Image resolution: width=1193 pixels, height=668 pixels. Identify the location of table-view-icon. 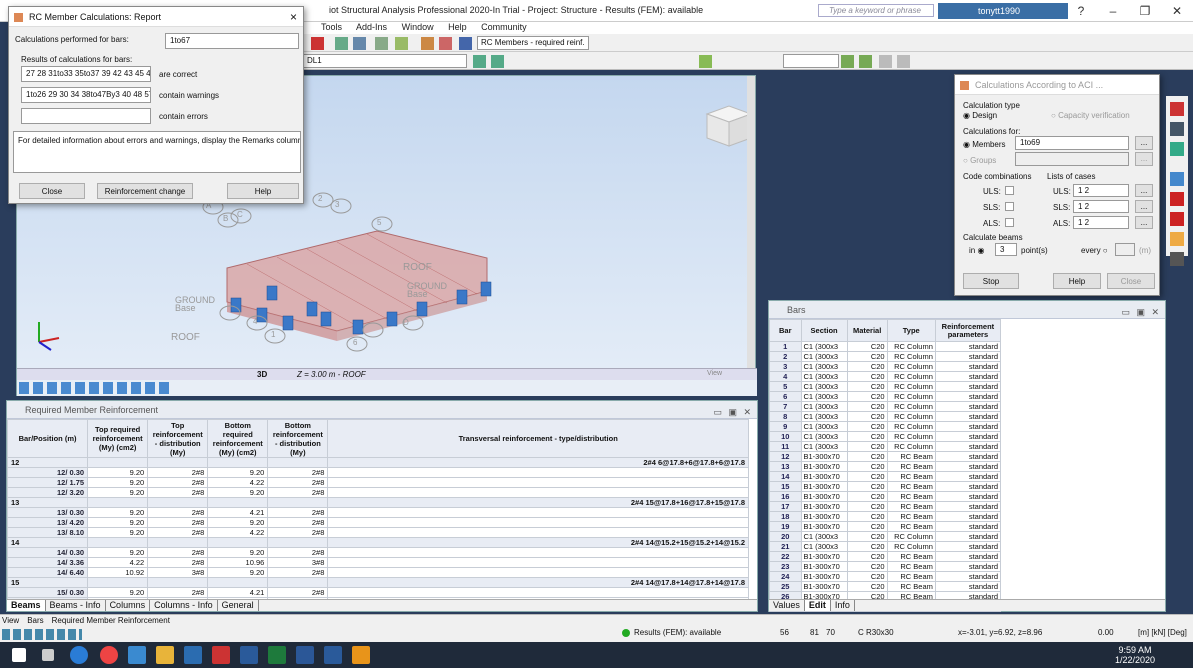
(1177, 179).